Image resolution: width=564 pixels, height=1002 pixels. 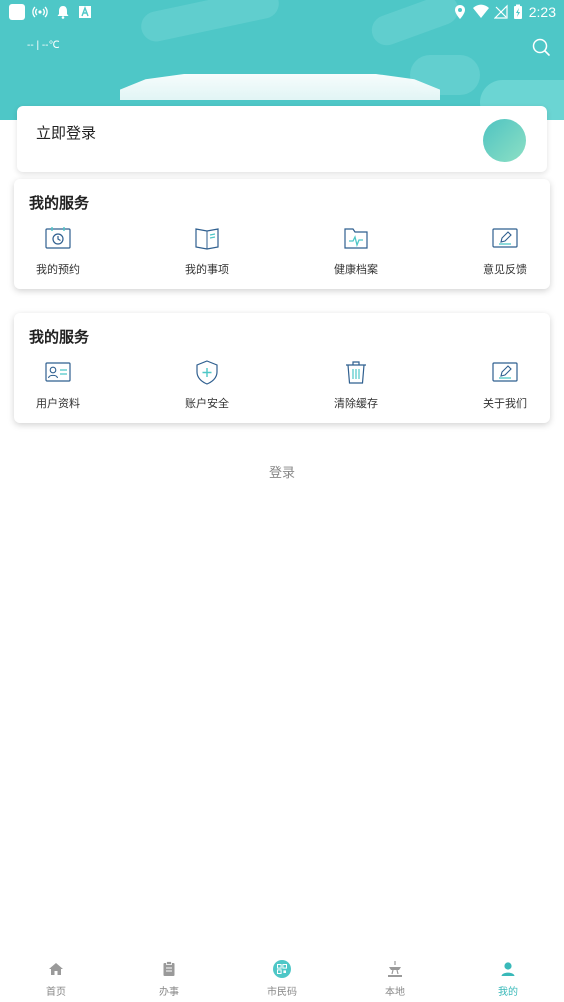 What do you see at coordinates (282, 139) in the screenshot?
I see `login-card: 立即登录` at bounding box center [282, 139].